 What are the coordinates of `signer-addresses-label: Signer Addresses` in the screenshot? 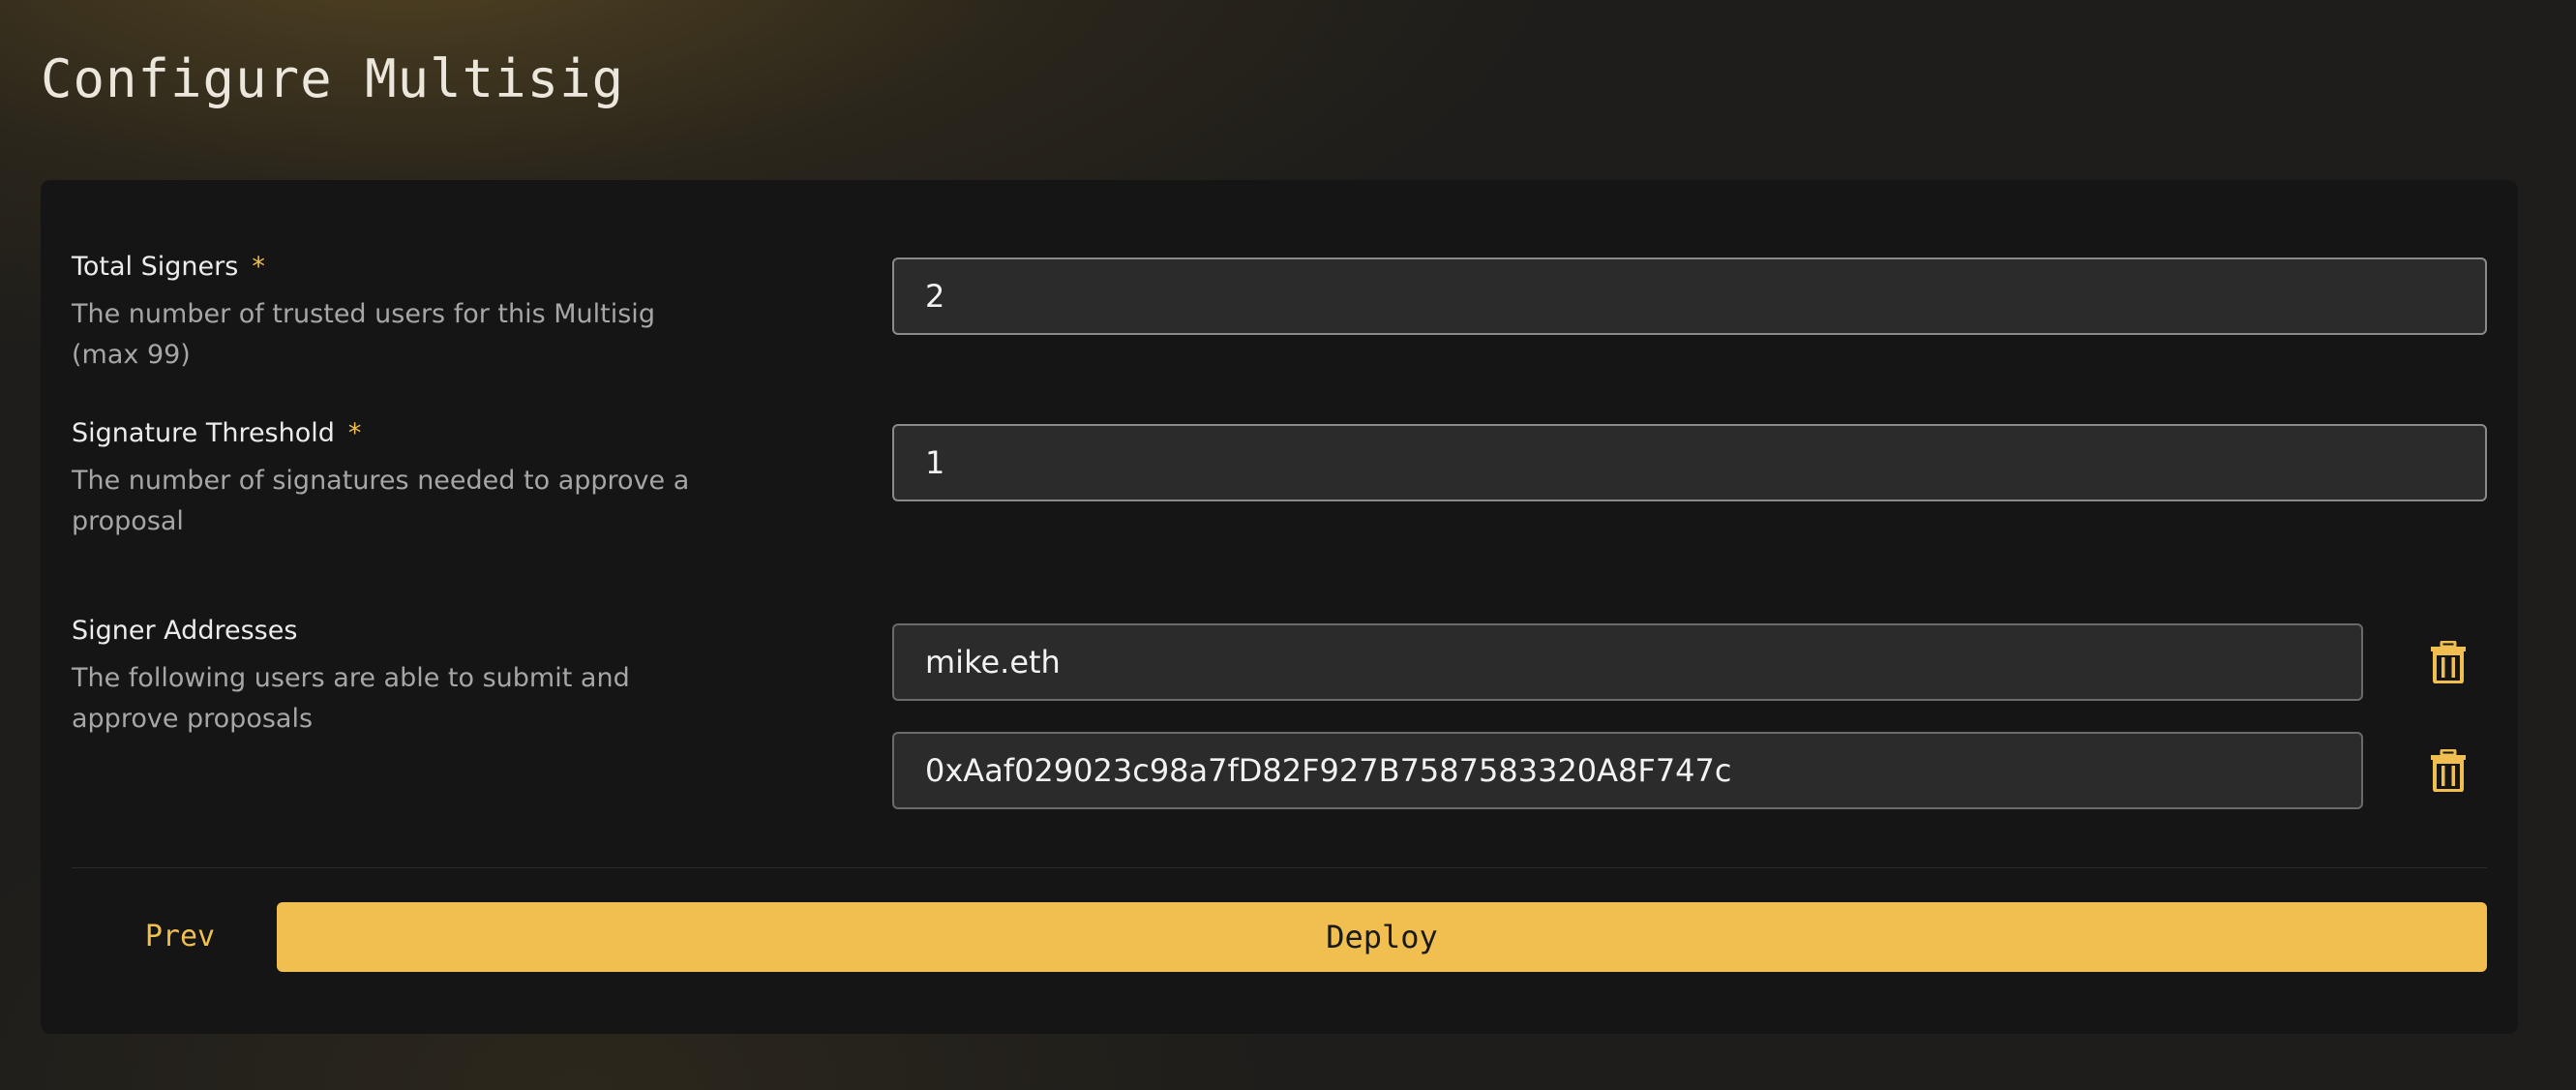 It's located at (185, 631).